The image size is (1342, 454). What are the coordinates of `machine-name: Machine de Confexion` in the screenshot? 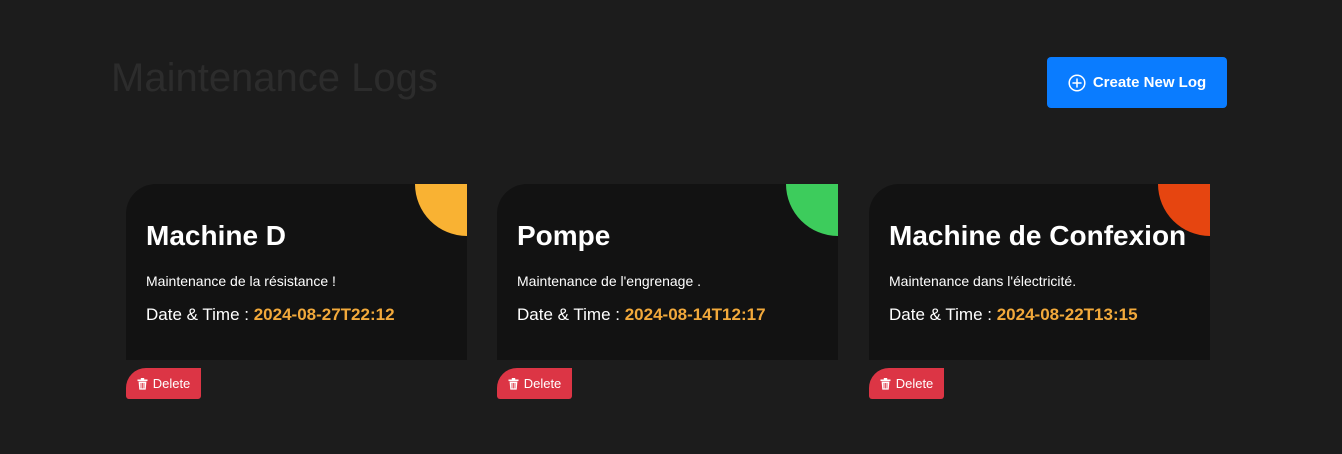 It's located at (1038, 235).